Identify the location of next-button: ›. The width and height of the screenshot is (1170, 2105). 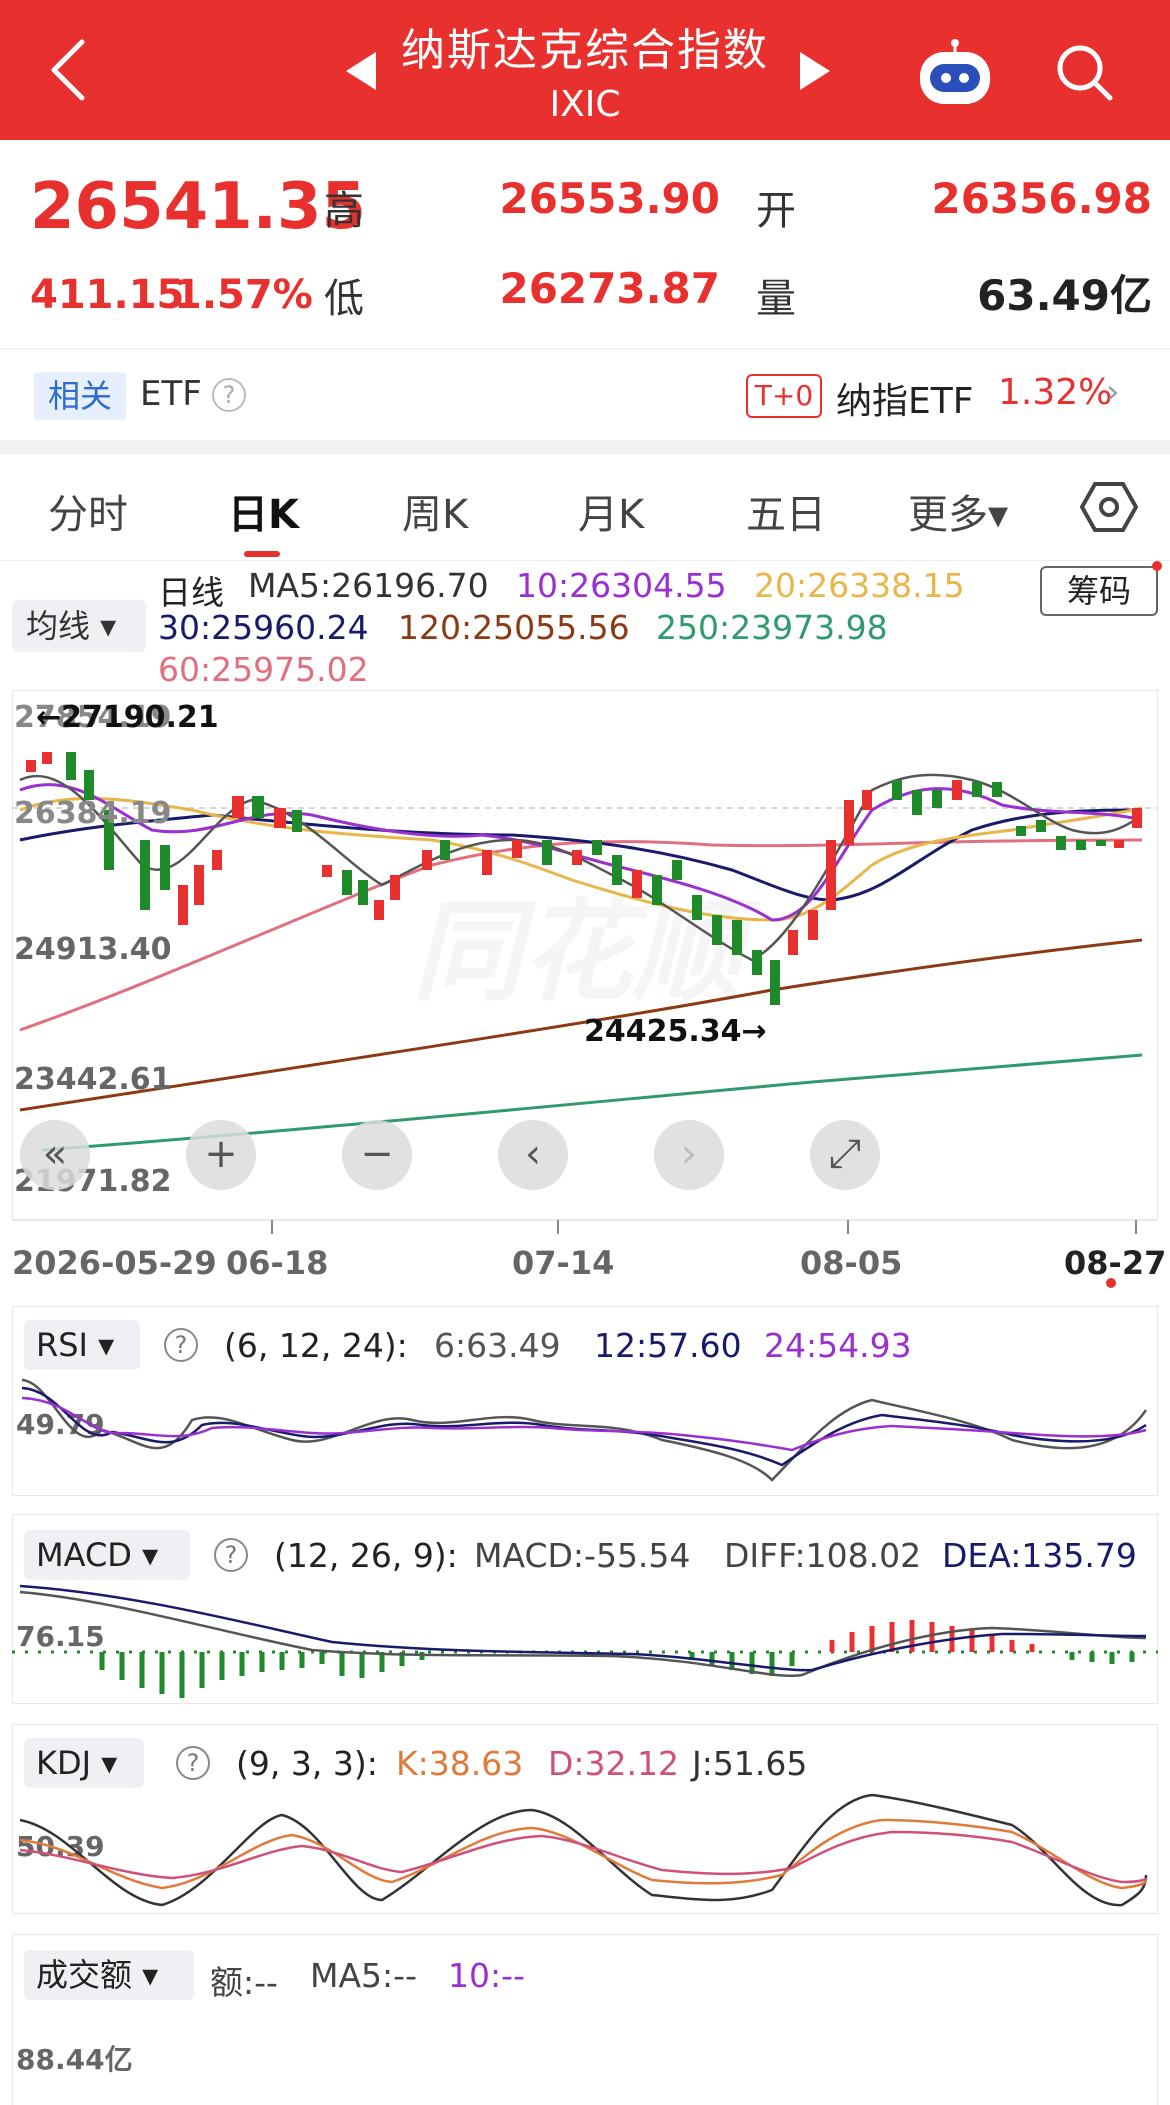
(689, 1155).